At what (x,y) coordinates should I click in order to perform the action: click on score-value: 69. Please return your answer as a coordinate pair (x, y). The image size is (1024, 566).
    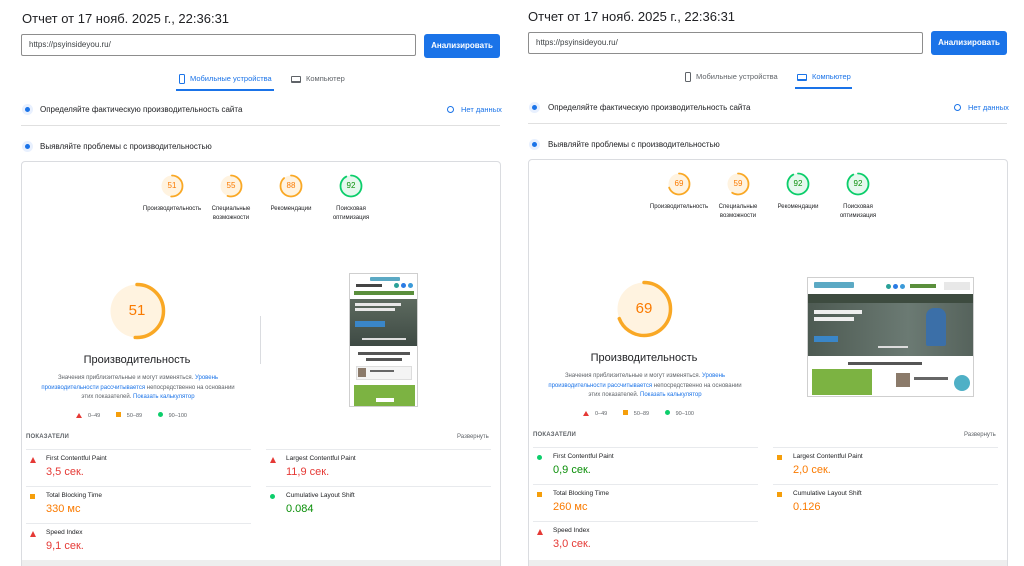
    Looking at the image, I should click on (679, 183).